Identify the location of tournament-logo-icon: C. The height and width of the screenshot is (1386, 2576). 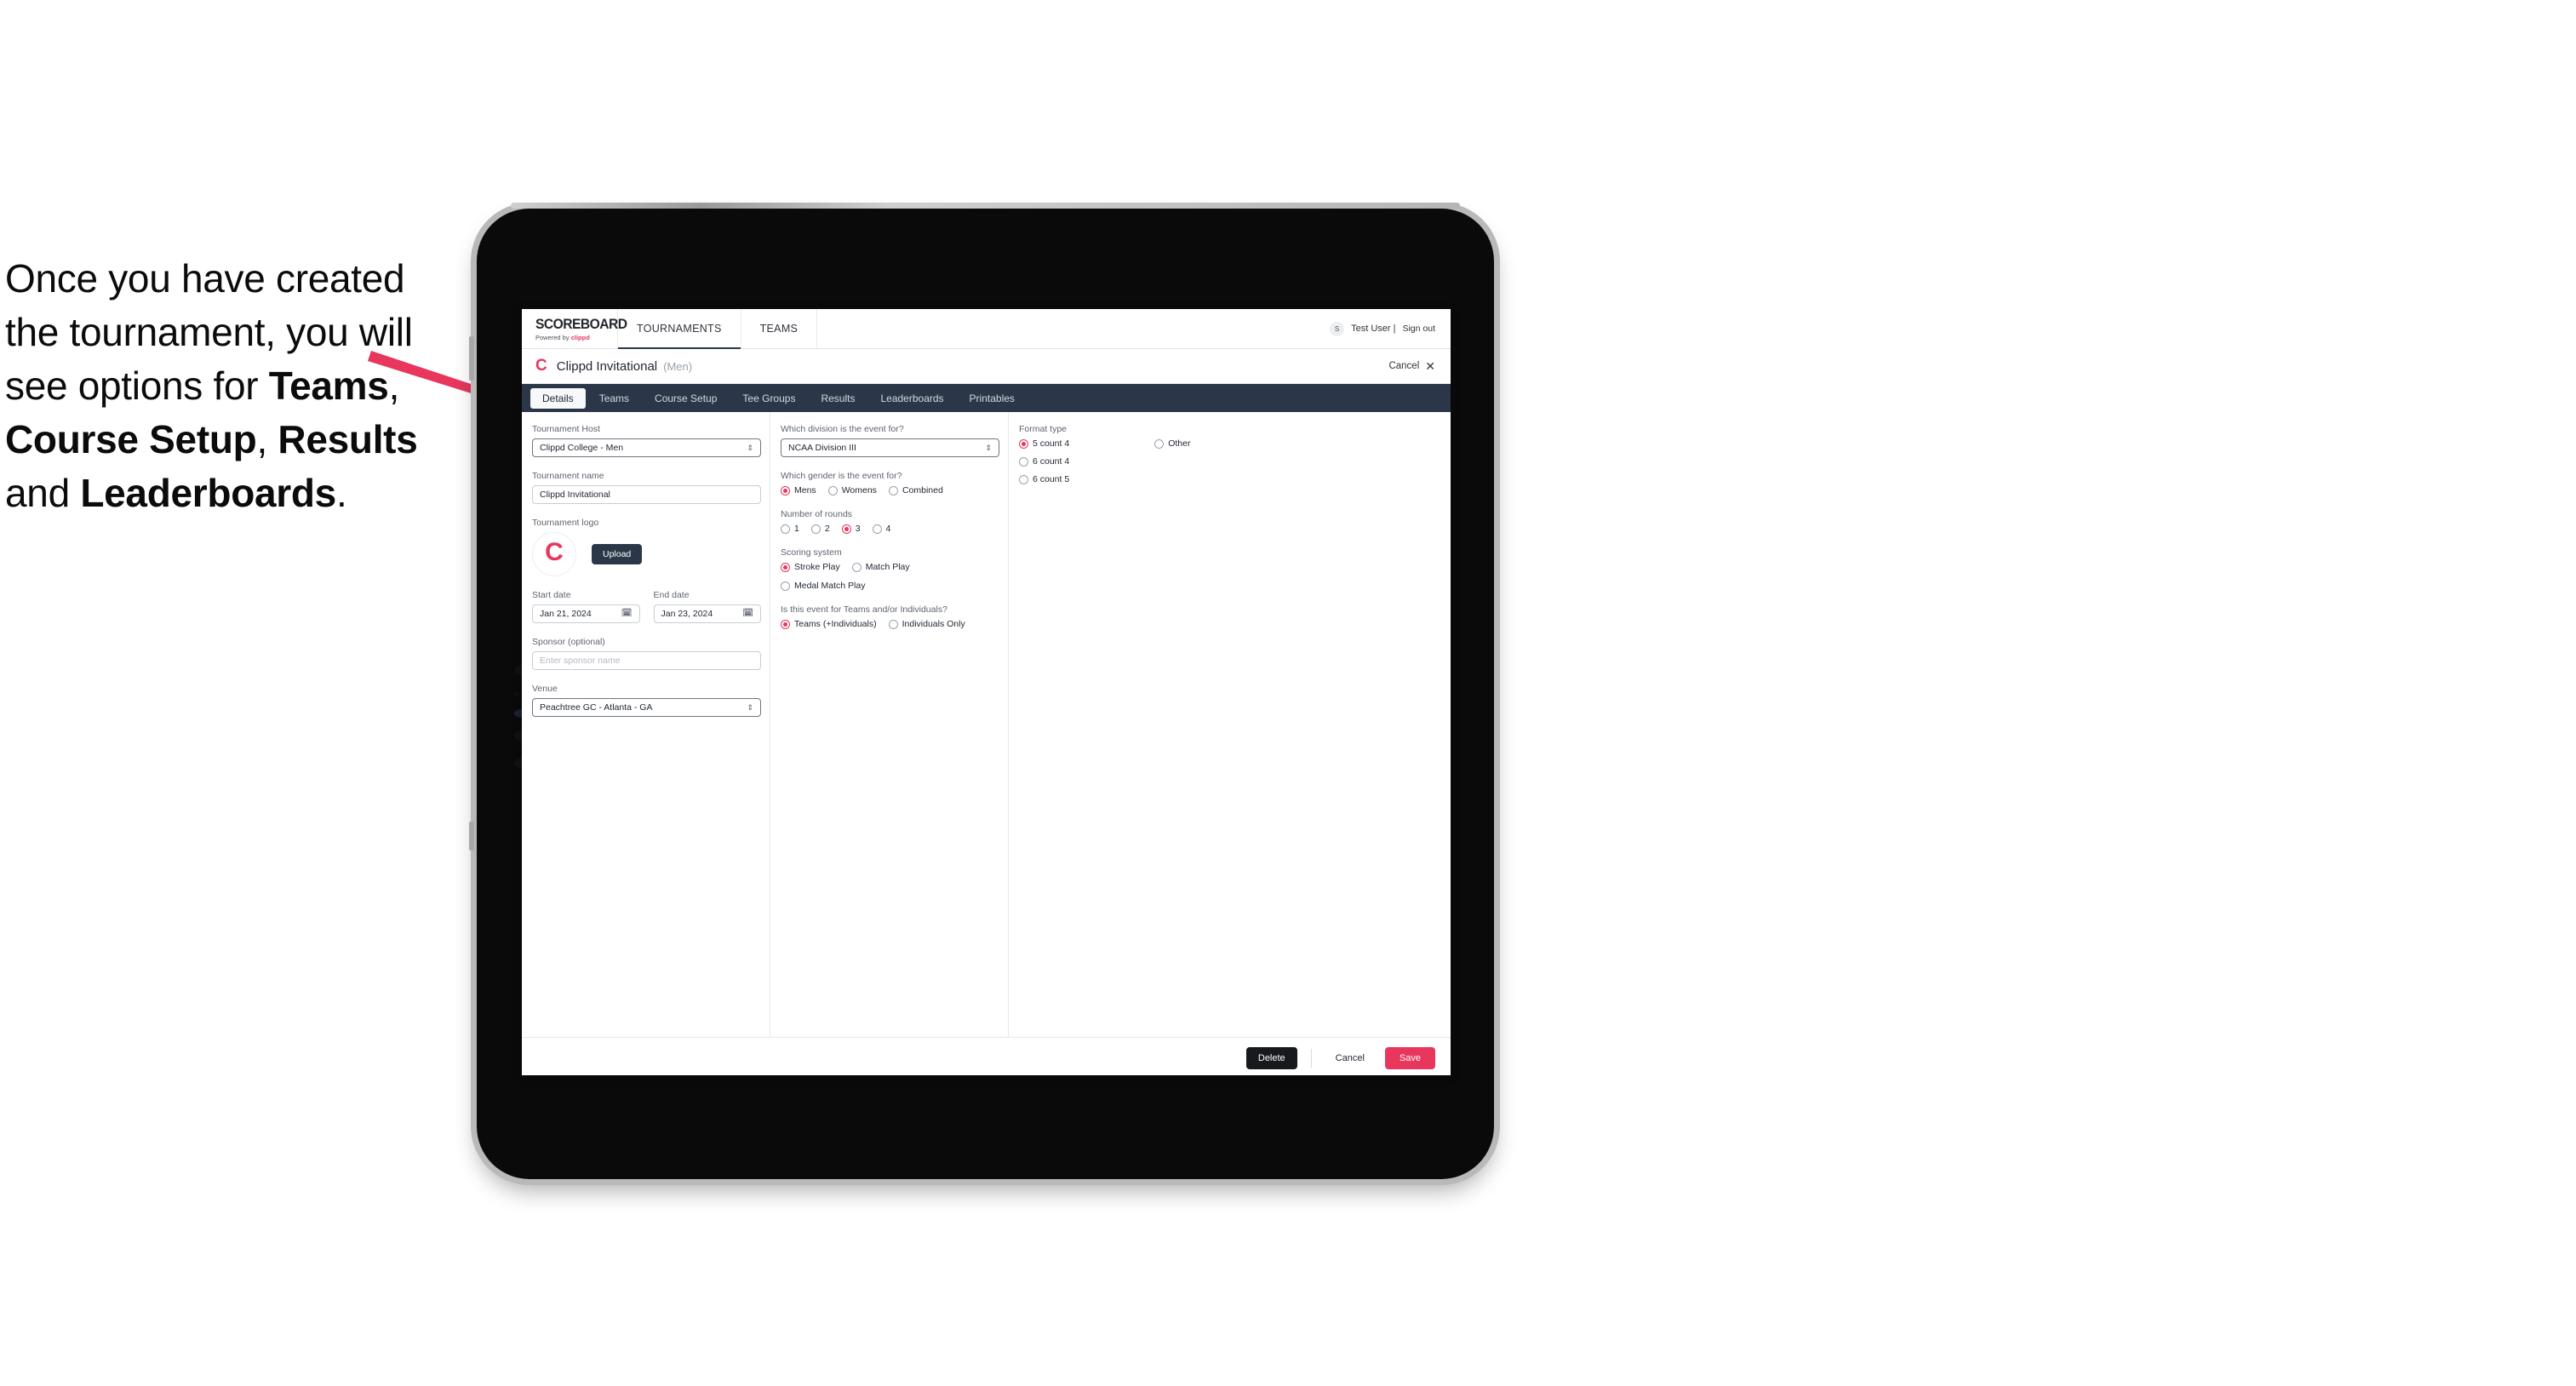
(541, 365).